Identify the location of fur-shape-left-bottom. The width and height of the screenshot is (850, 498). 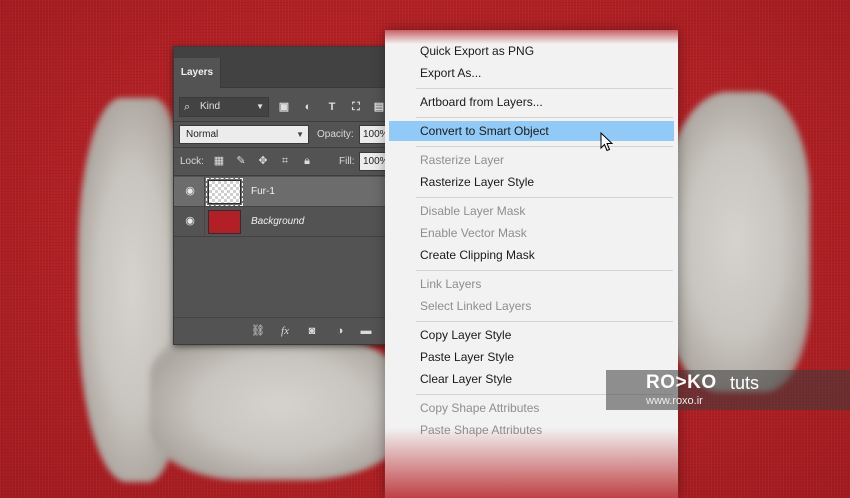
(280, 405).